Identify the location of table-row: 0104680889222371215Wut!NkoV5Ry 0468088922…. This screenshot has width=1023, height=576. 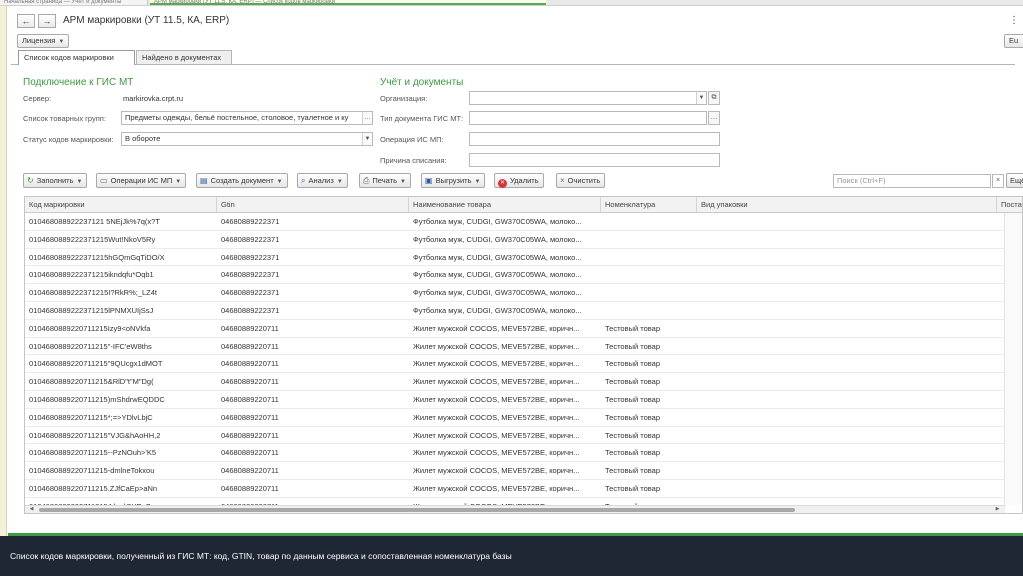
(523, 240).